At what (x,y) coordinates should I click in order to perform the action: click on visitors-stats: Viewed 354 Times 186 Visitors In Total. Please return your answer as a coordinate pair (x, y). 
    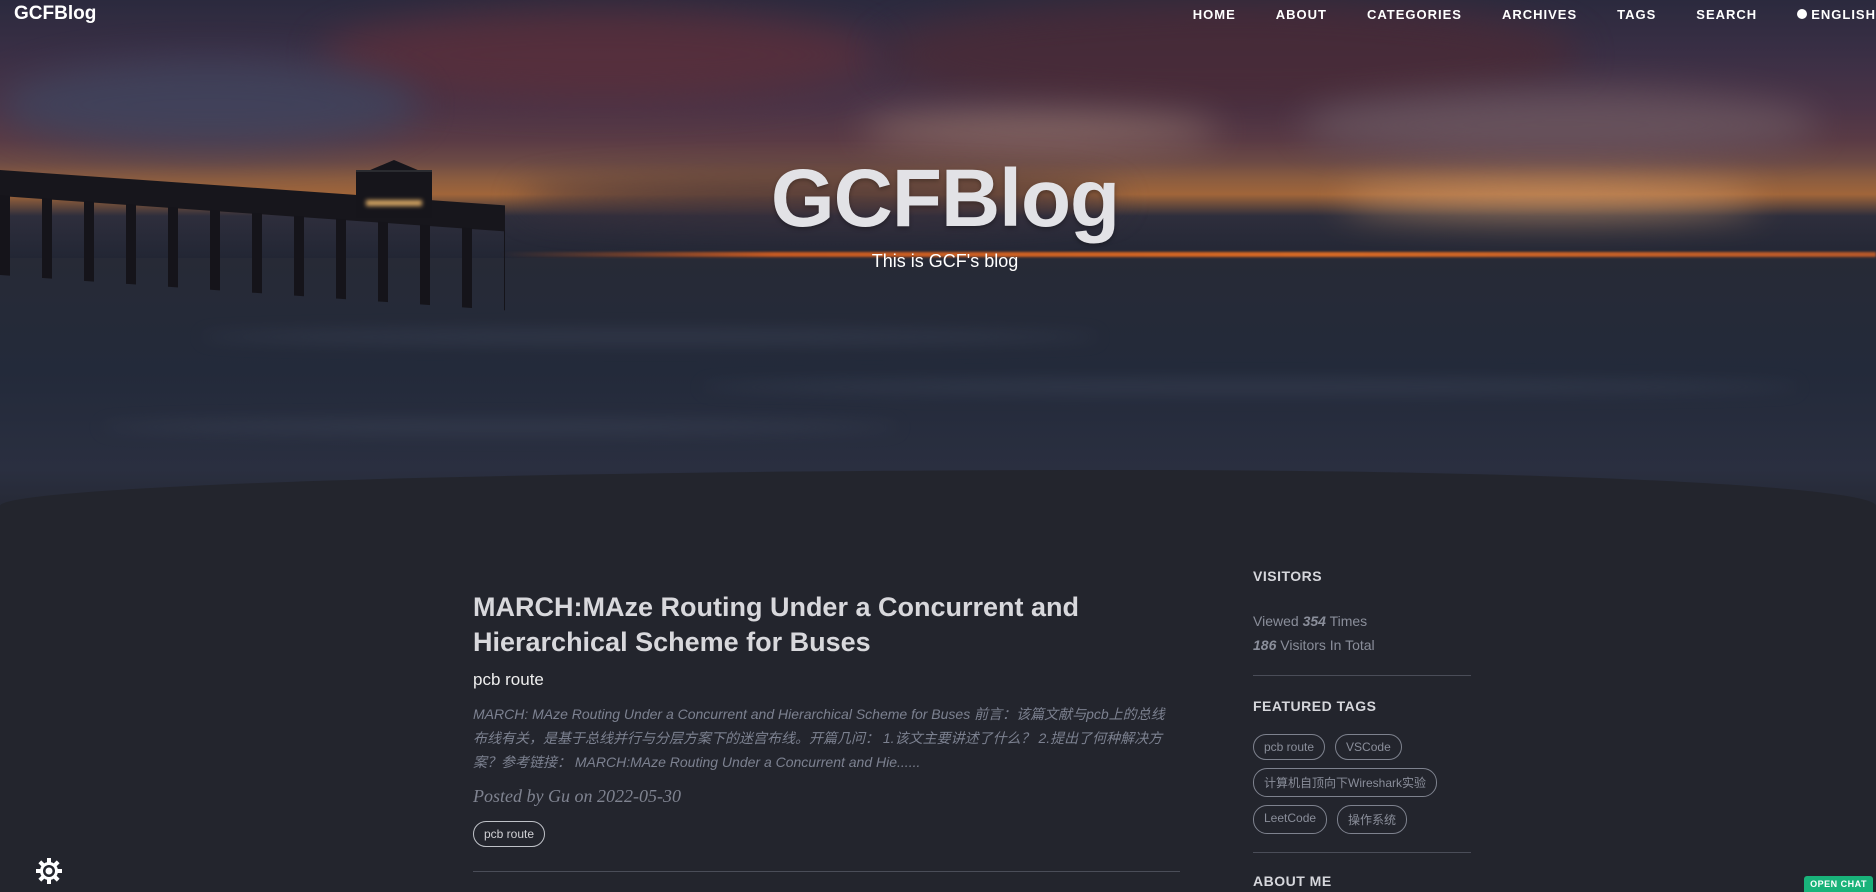
    Looking at the image, I should click on (1362, 633).